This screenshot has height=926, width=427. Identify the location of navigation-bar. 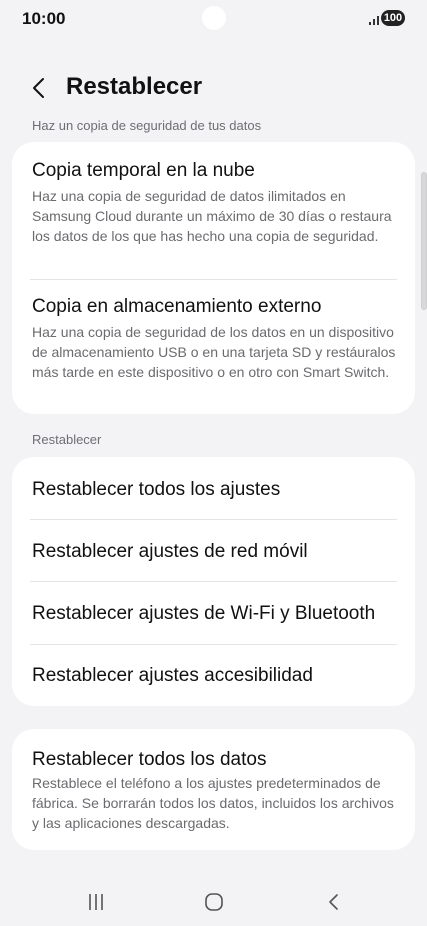
(213, 898).